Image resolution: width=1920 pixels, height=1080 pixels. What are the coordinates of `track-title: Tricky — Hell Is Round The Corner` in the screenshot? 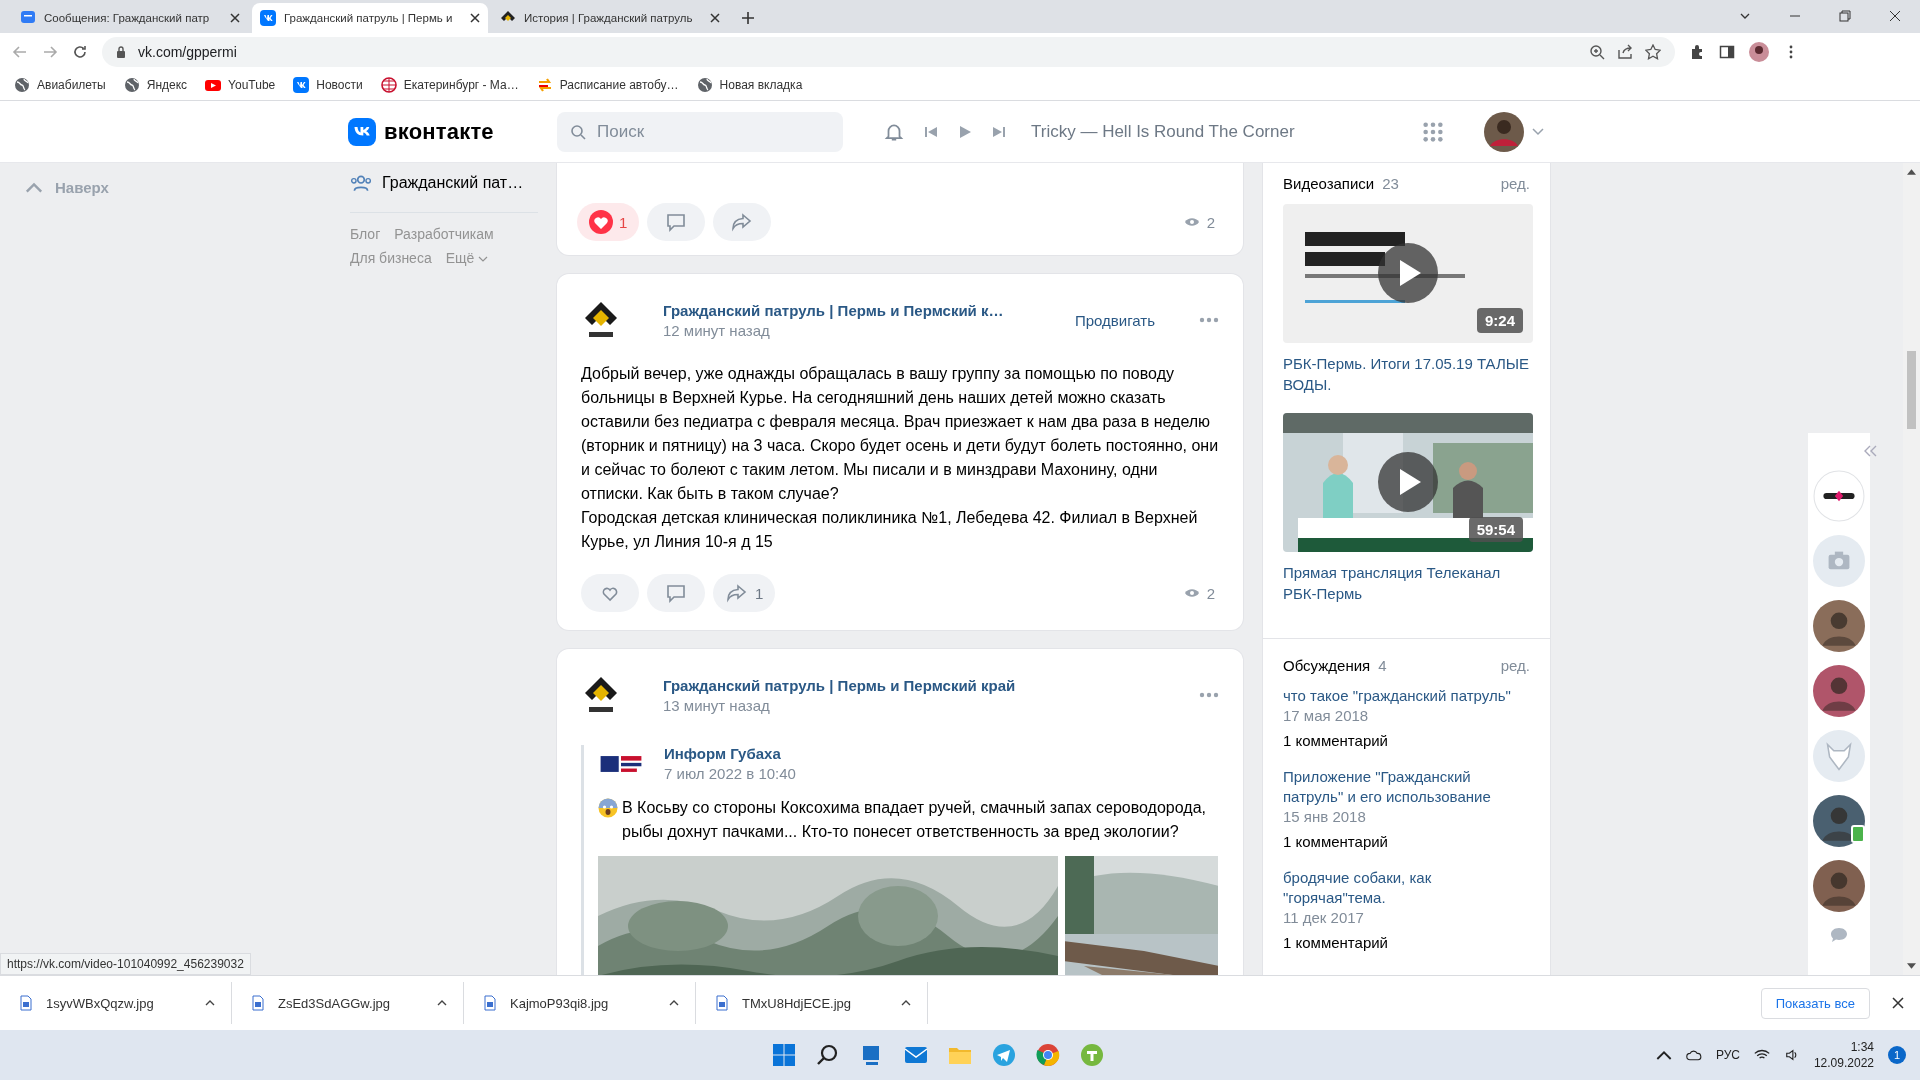 It's located at (1163, 131).